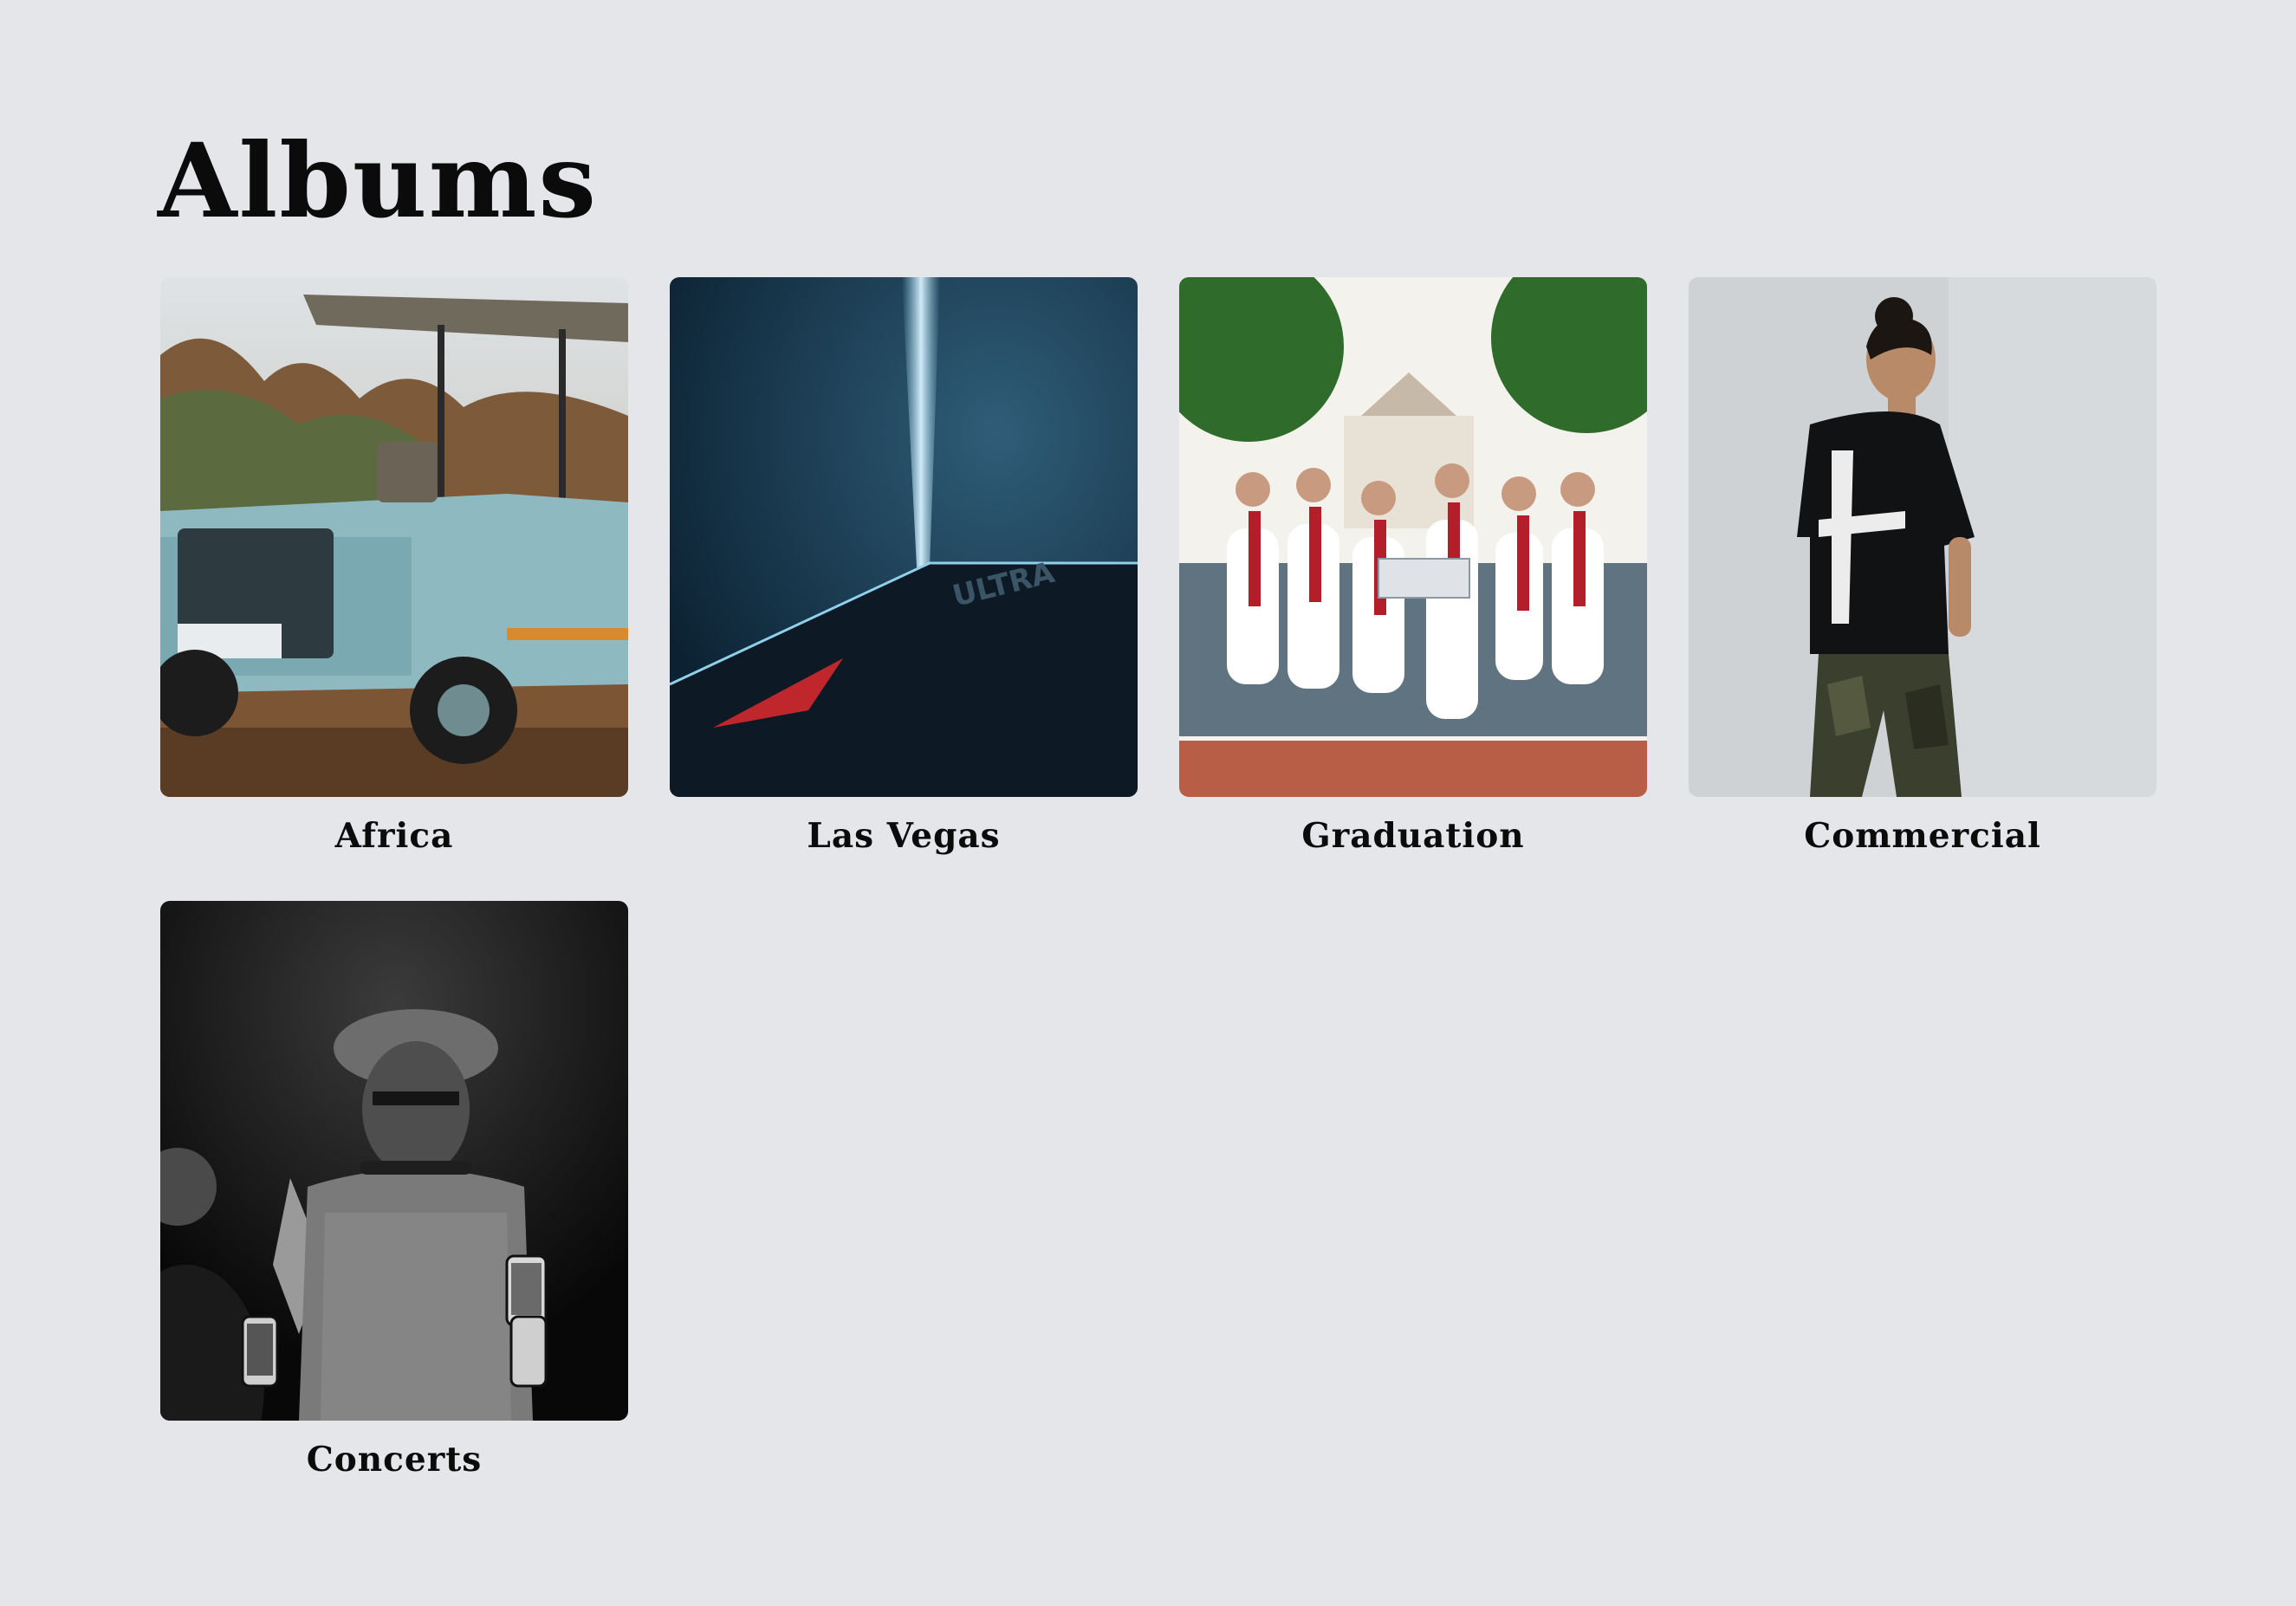 The height and width of the screenshot is (1606, 2296). What do you see at coordinates (394, 537) in the screenshot?
I see `album-thumbnail-africa` at bounding box center [394, 537].